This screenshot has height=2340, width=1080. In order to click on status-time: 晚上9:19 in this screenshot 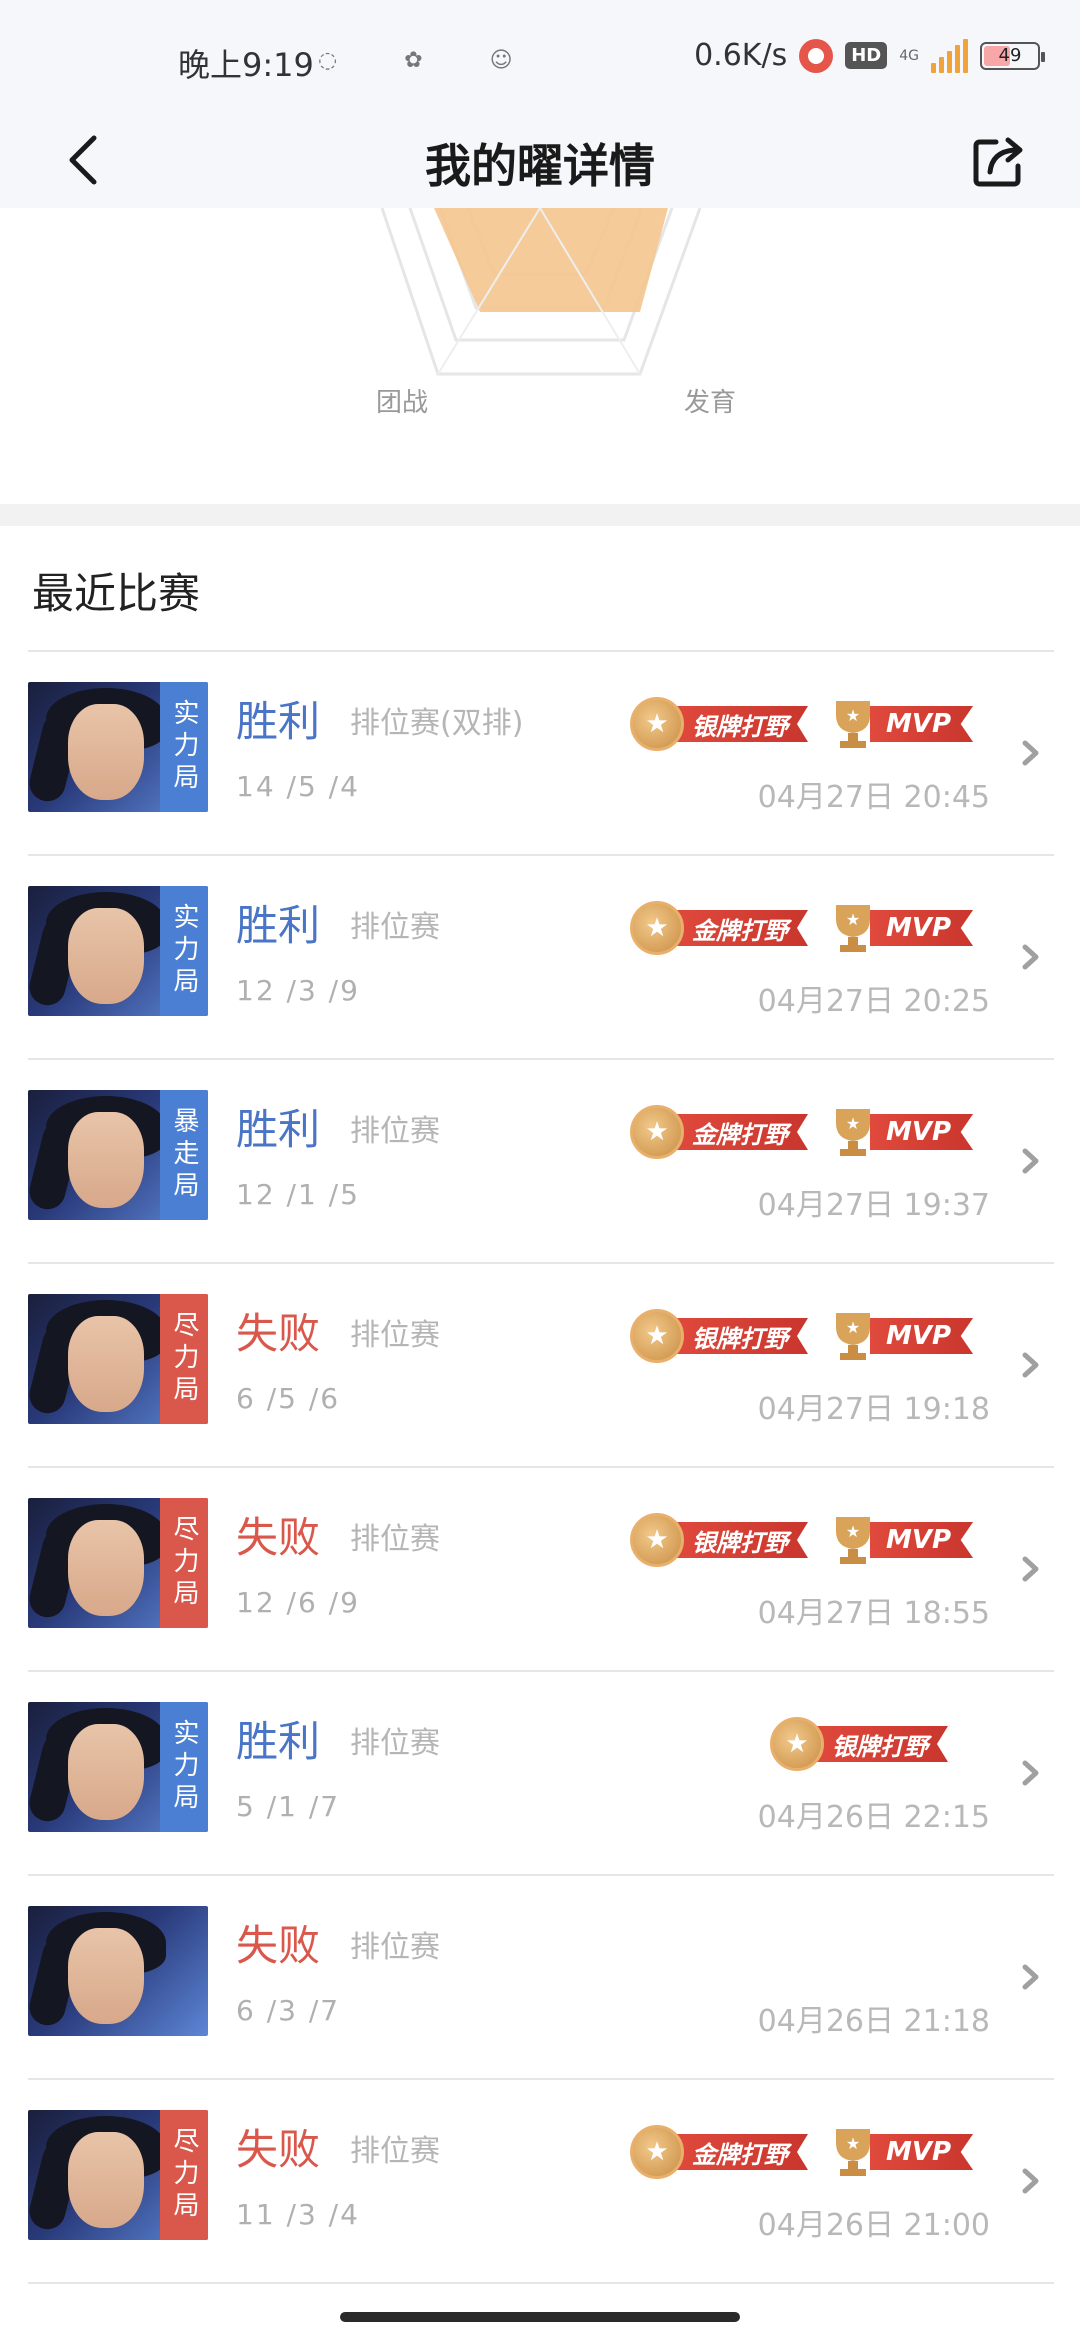, I will do `click(246, 65)`.